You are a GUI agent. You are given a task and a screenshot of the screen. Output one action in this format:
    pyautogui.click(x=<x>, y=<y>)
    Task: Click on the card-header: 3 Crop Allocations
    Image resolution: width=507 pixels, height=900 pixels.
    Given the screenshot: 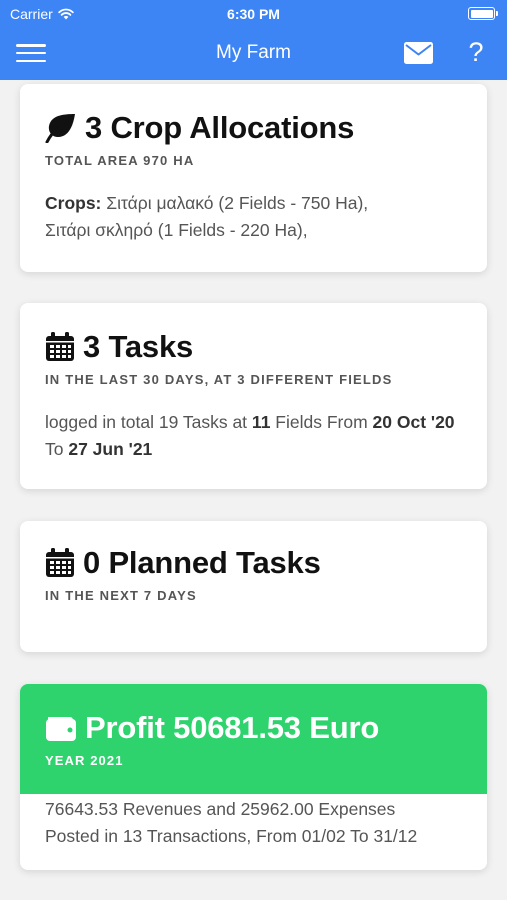 What is the action you would take?
    pyautogui.click(x=253, y=128)
    